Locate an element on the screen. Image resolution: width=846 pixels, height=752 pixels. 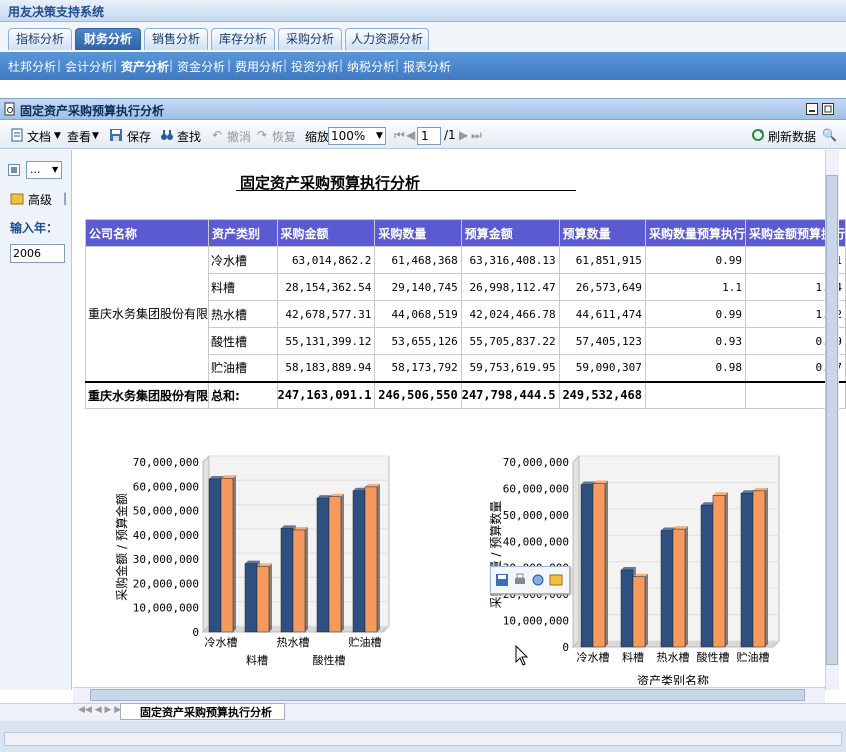
column-header: 采购金额 is located at coordinates (326, 233).